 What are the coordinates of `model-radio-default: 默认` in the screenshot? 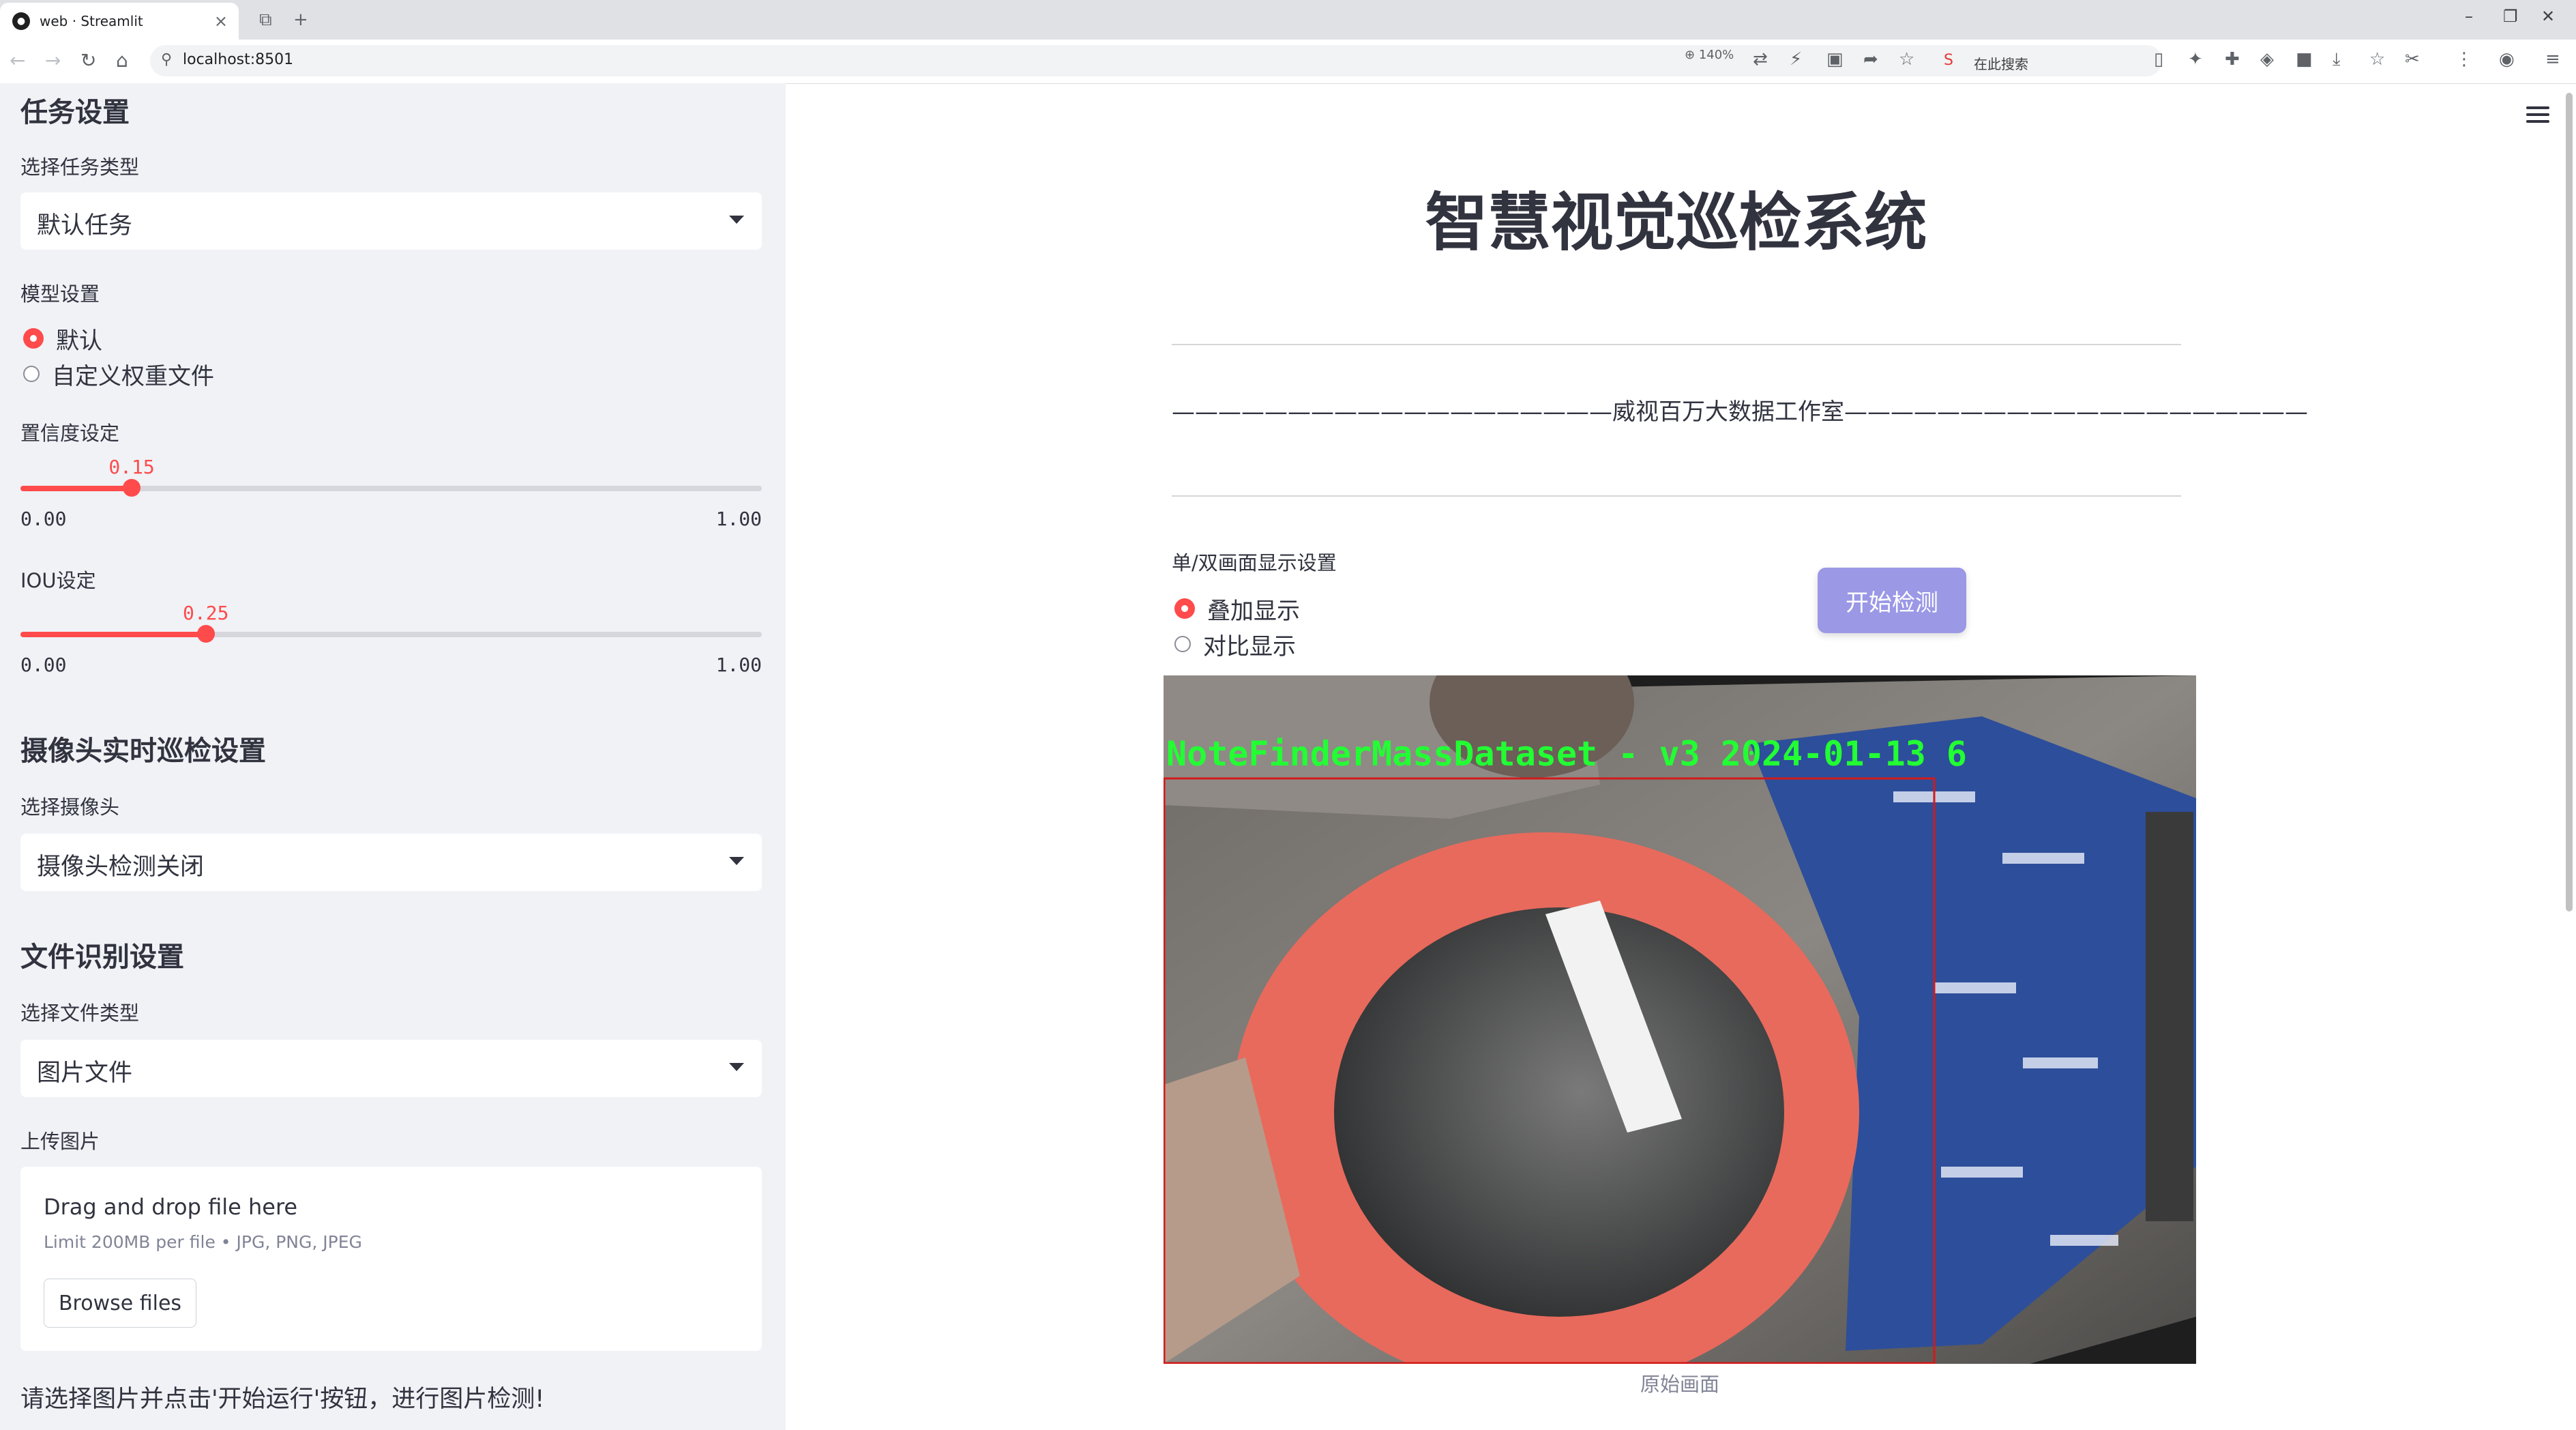 It's located at (62, 338).